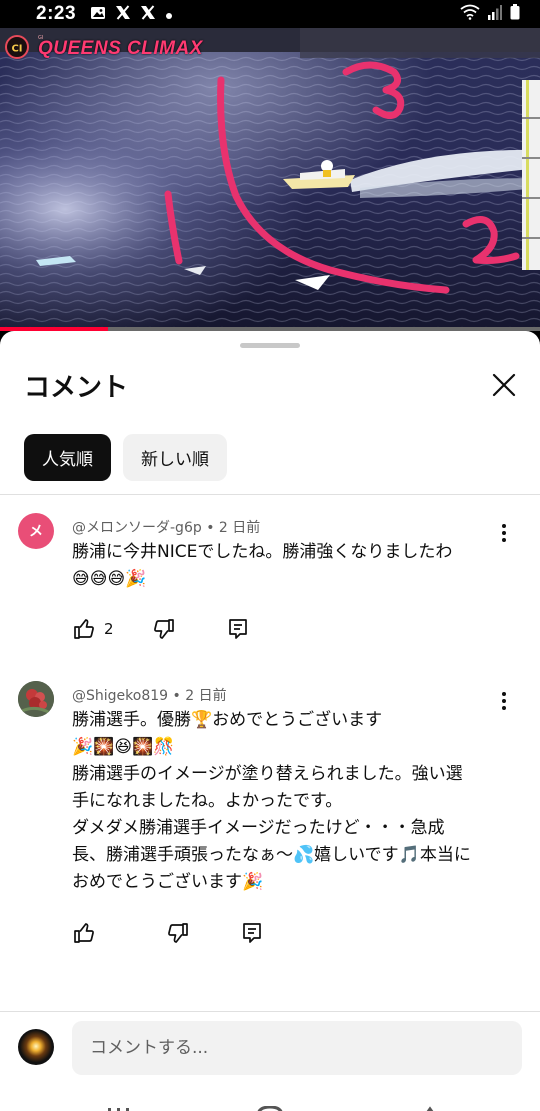  What do you see at coordinates (67, 457) in the screenshot?
I see `sort-chip-top: 人気順` at bounding box center [67, 457].